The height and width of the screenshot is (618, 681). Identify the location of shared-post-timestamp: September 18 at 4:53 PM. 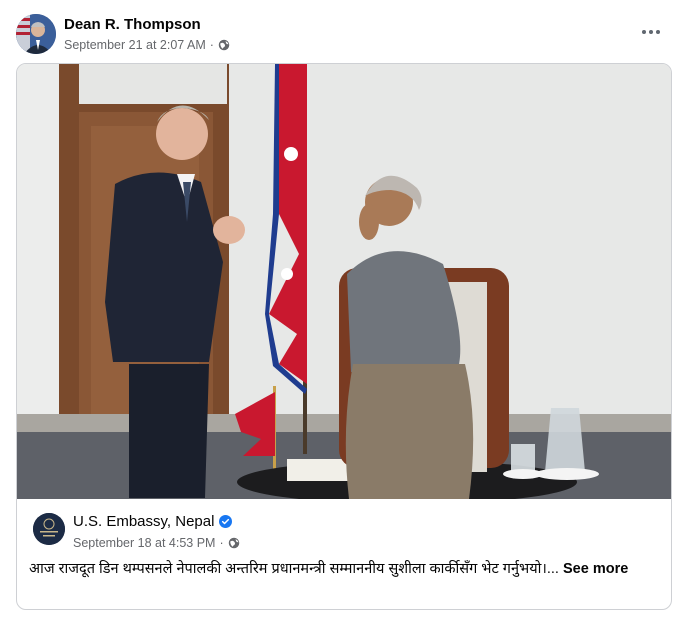
(144, 543).